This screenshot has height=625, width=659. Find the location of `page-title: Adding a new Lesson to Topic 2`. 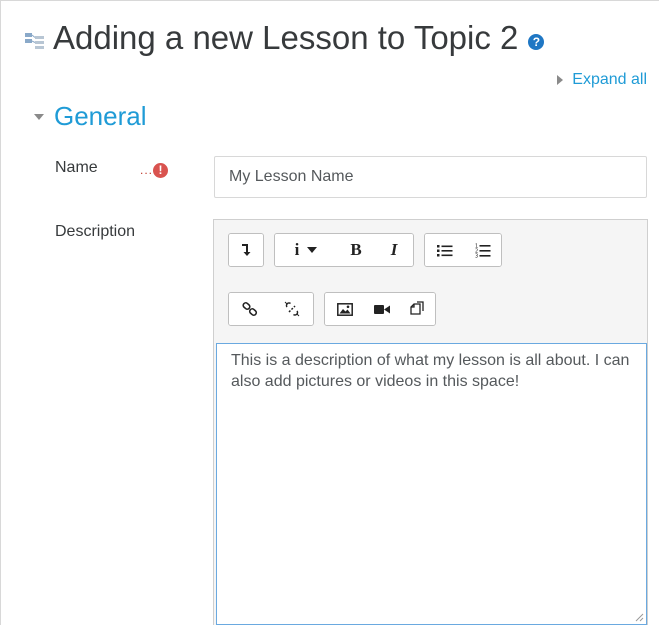

page-title: Adding a new Lesson to Topic 2 is located at coordinates (286, 37).